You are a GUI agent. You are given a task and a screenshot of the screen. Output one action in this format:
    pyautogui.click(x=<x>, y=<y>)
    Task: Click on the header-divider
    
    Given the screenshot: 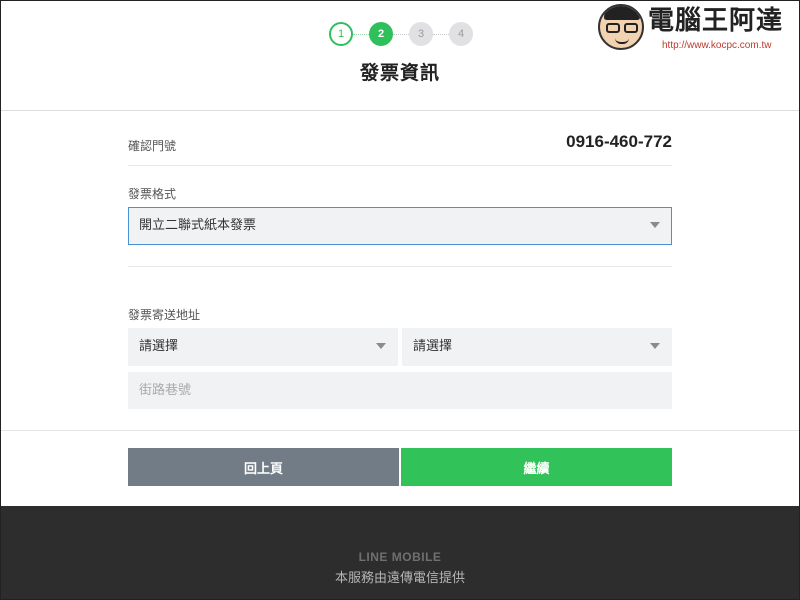 What is the action you would take?
    pyautogui.click(x=400, y=110)
    